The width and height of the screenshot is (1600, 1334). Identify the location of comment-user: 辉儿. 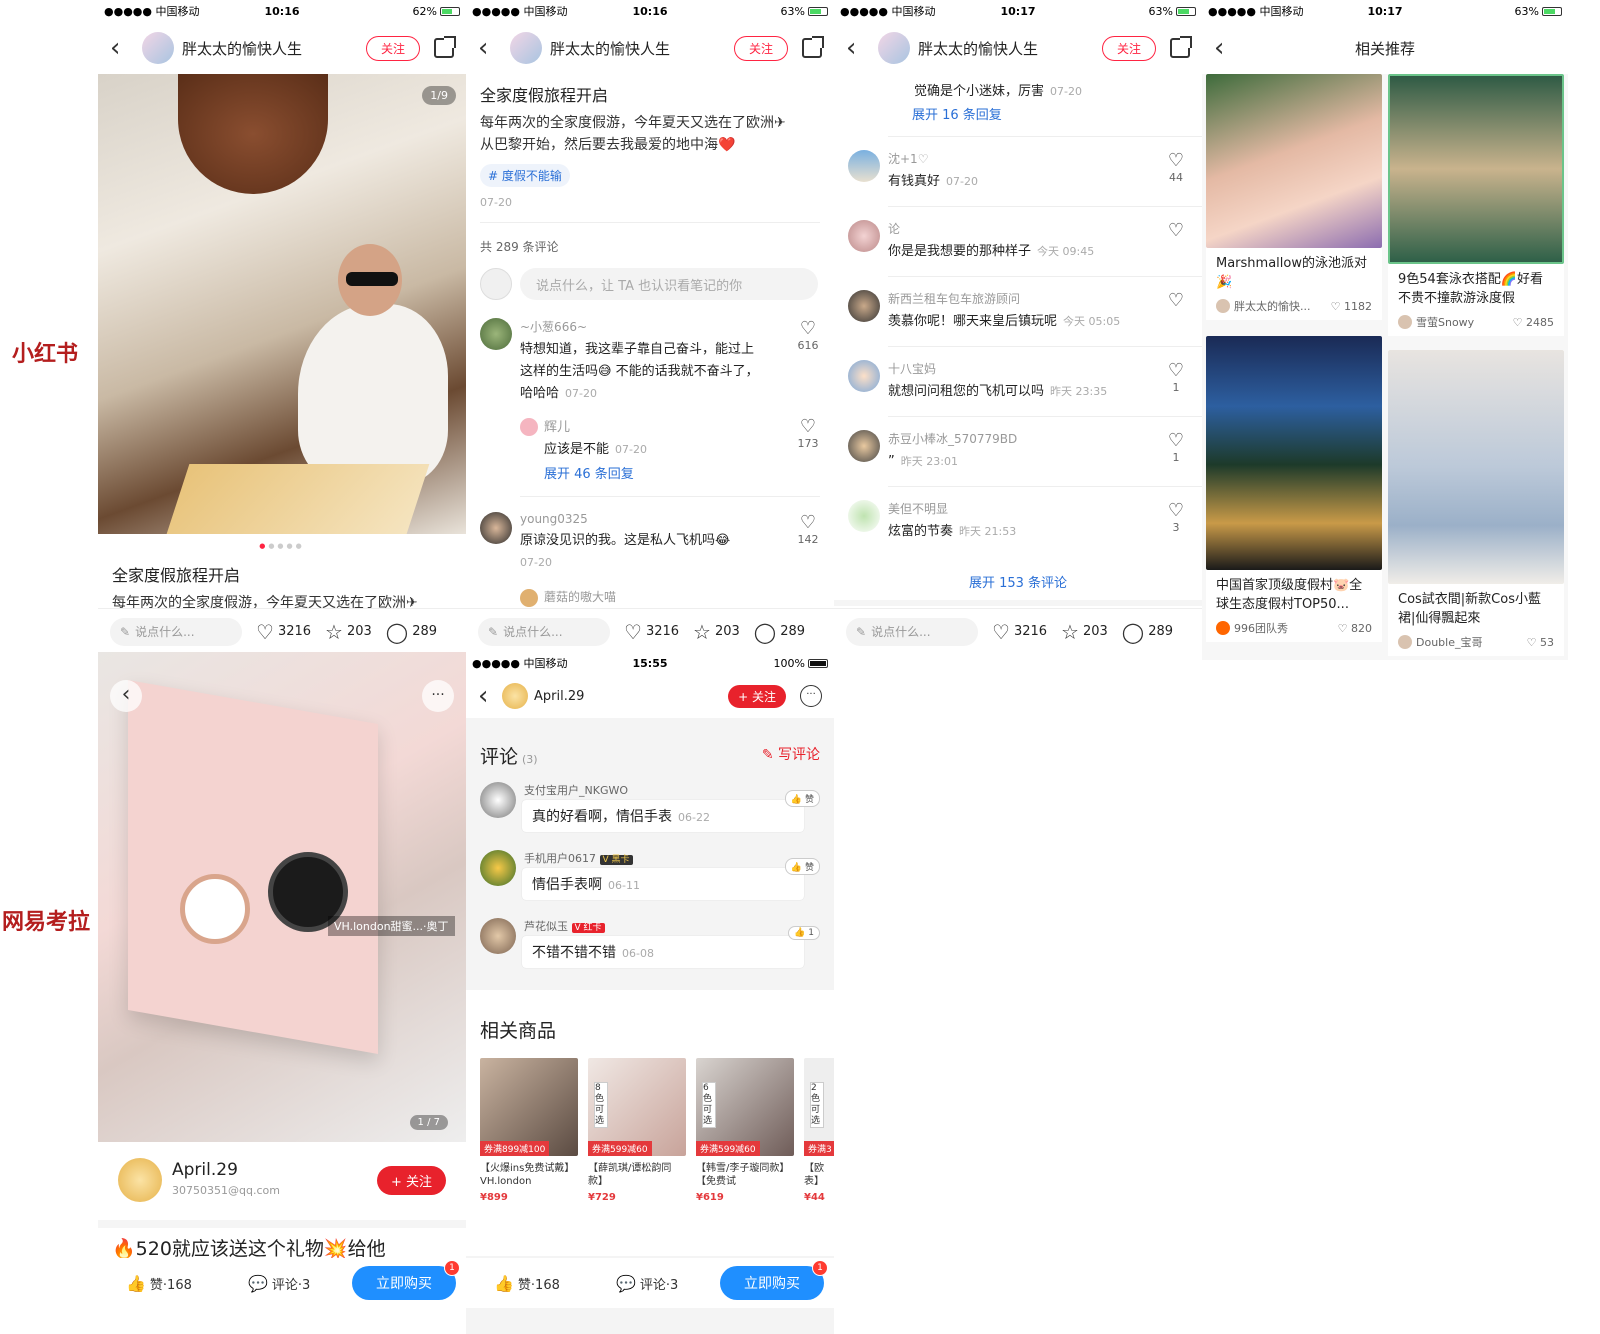
(682, 425).